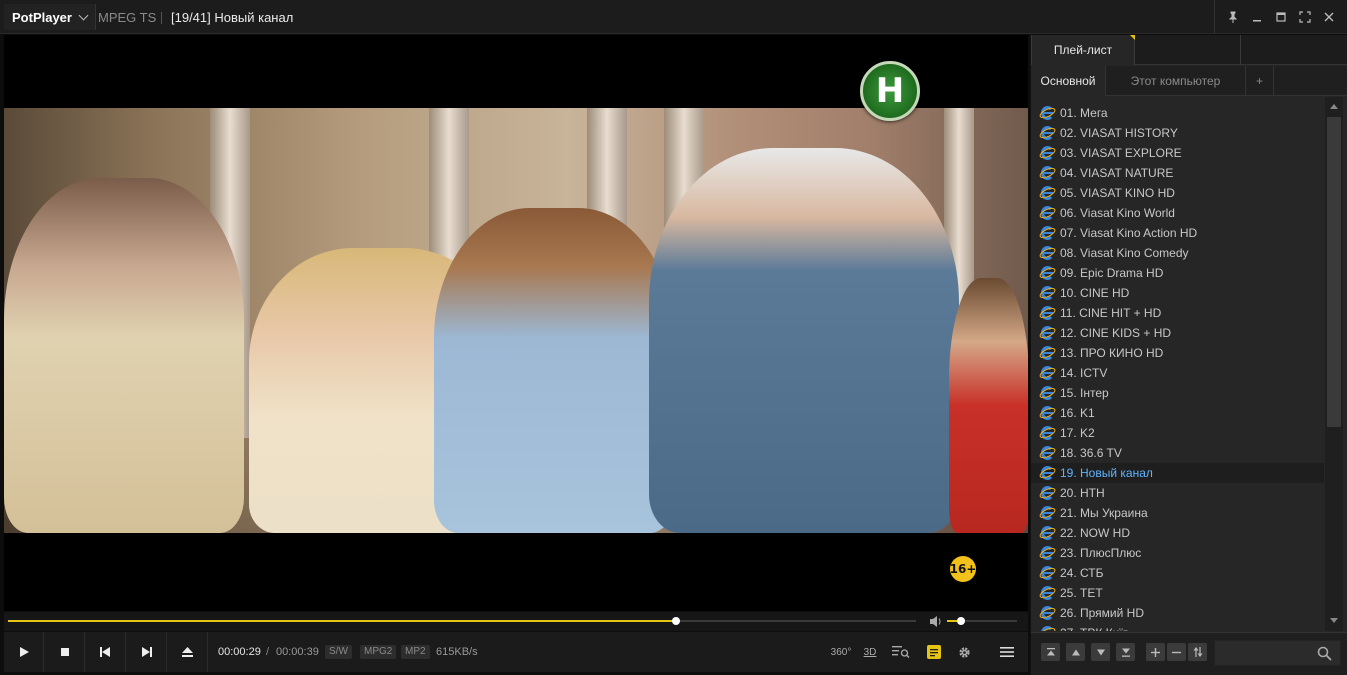  What do you see at coordinates (676, 621) in the screenshot?
I see `seek-handle` at bounding box center [676, 621].